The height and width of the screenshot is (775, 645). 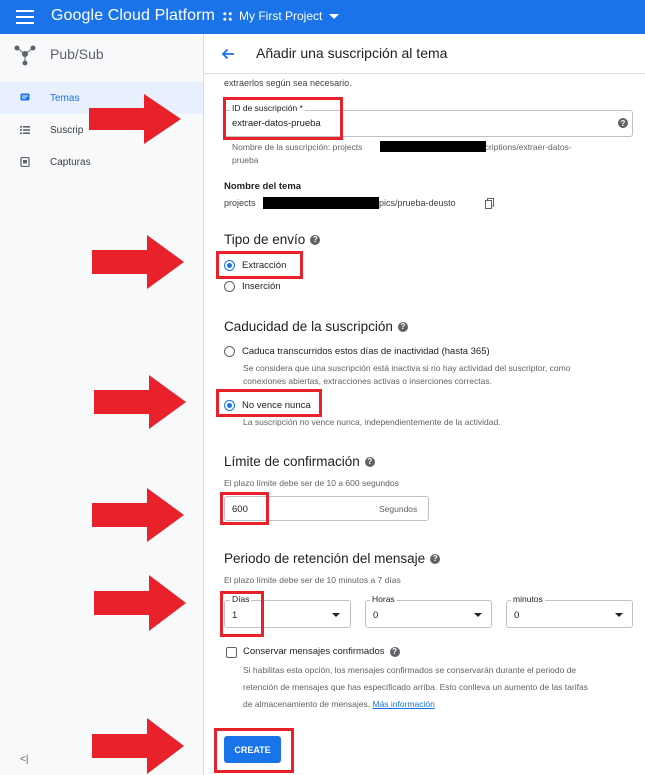 I want to click on sidebar-item-label: Suscrip, so click(x=67, y=130).